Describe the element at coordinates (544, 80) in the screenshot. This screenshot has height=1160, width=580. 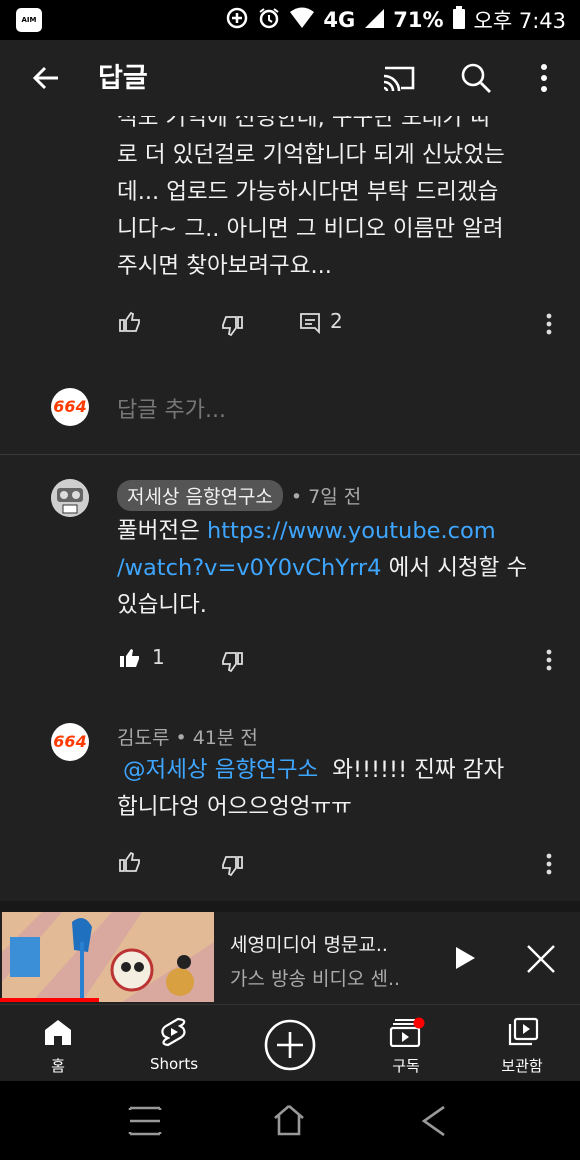
I see `more-vert-icon` at that location.